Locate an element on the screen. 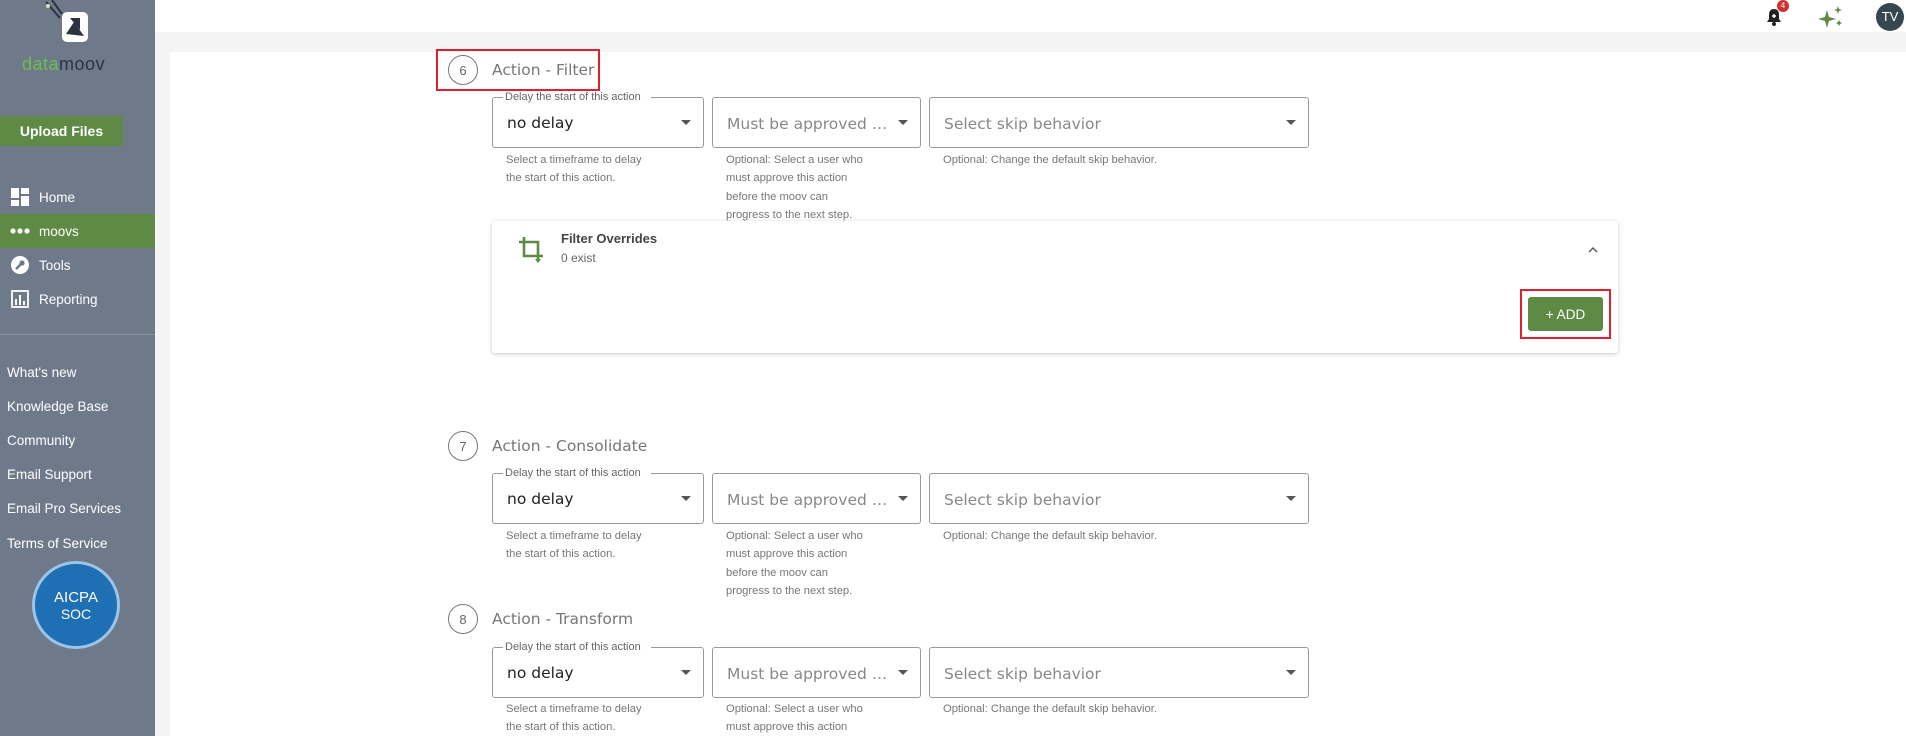  link-terms-of-service: Terms of Service is located at coordinates (64, 543).